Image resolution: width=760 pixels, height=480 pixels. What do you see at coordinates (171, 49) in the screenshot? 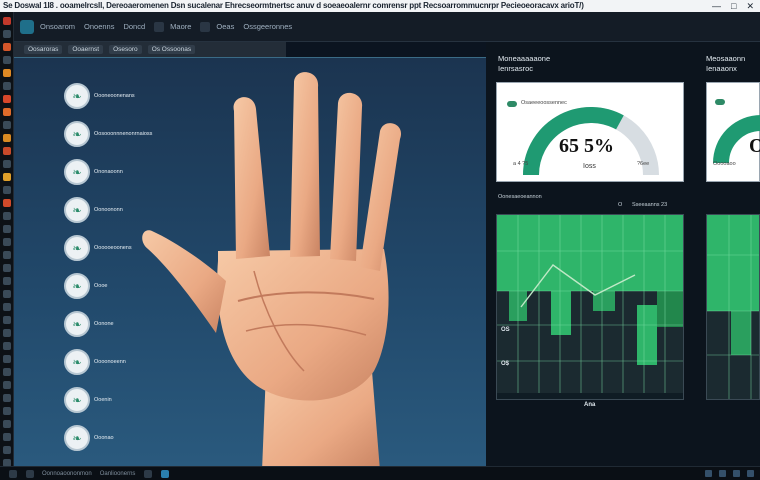
I see `tab: Os Ossoonas` at bounding box center [171, 49].